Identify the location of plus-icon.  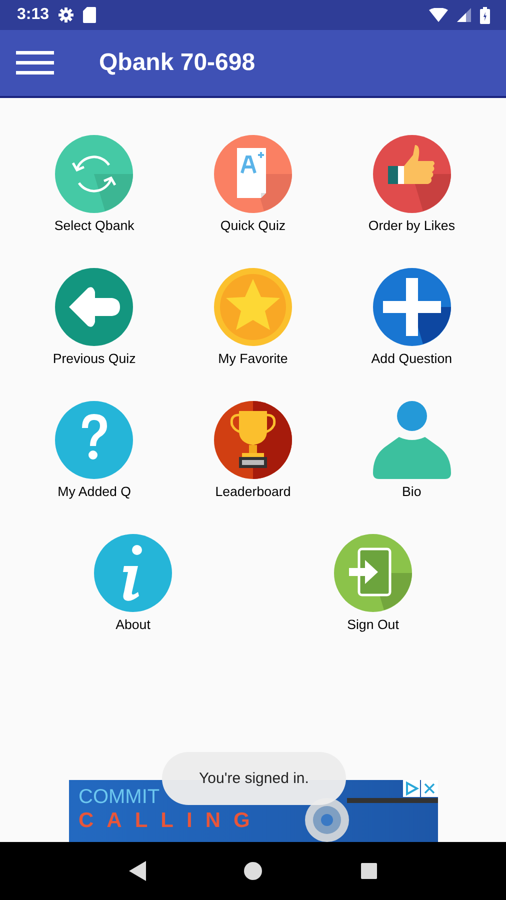
(411, 307).